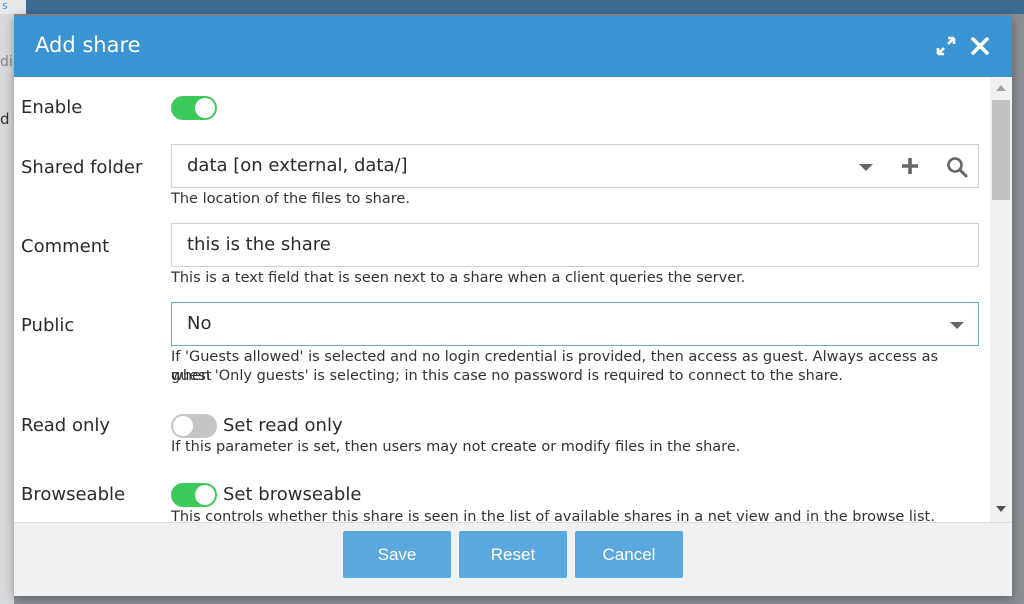 This screenshot has width=1024, height=604. I want to click on public-select: No, so click(575, 324).